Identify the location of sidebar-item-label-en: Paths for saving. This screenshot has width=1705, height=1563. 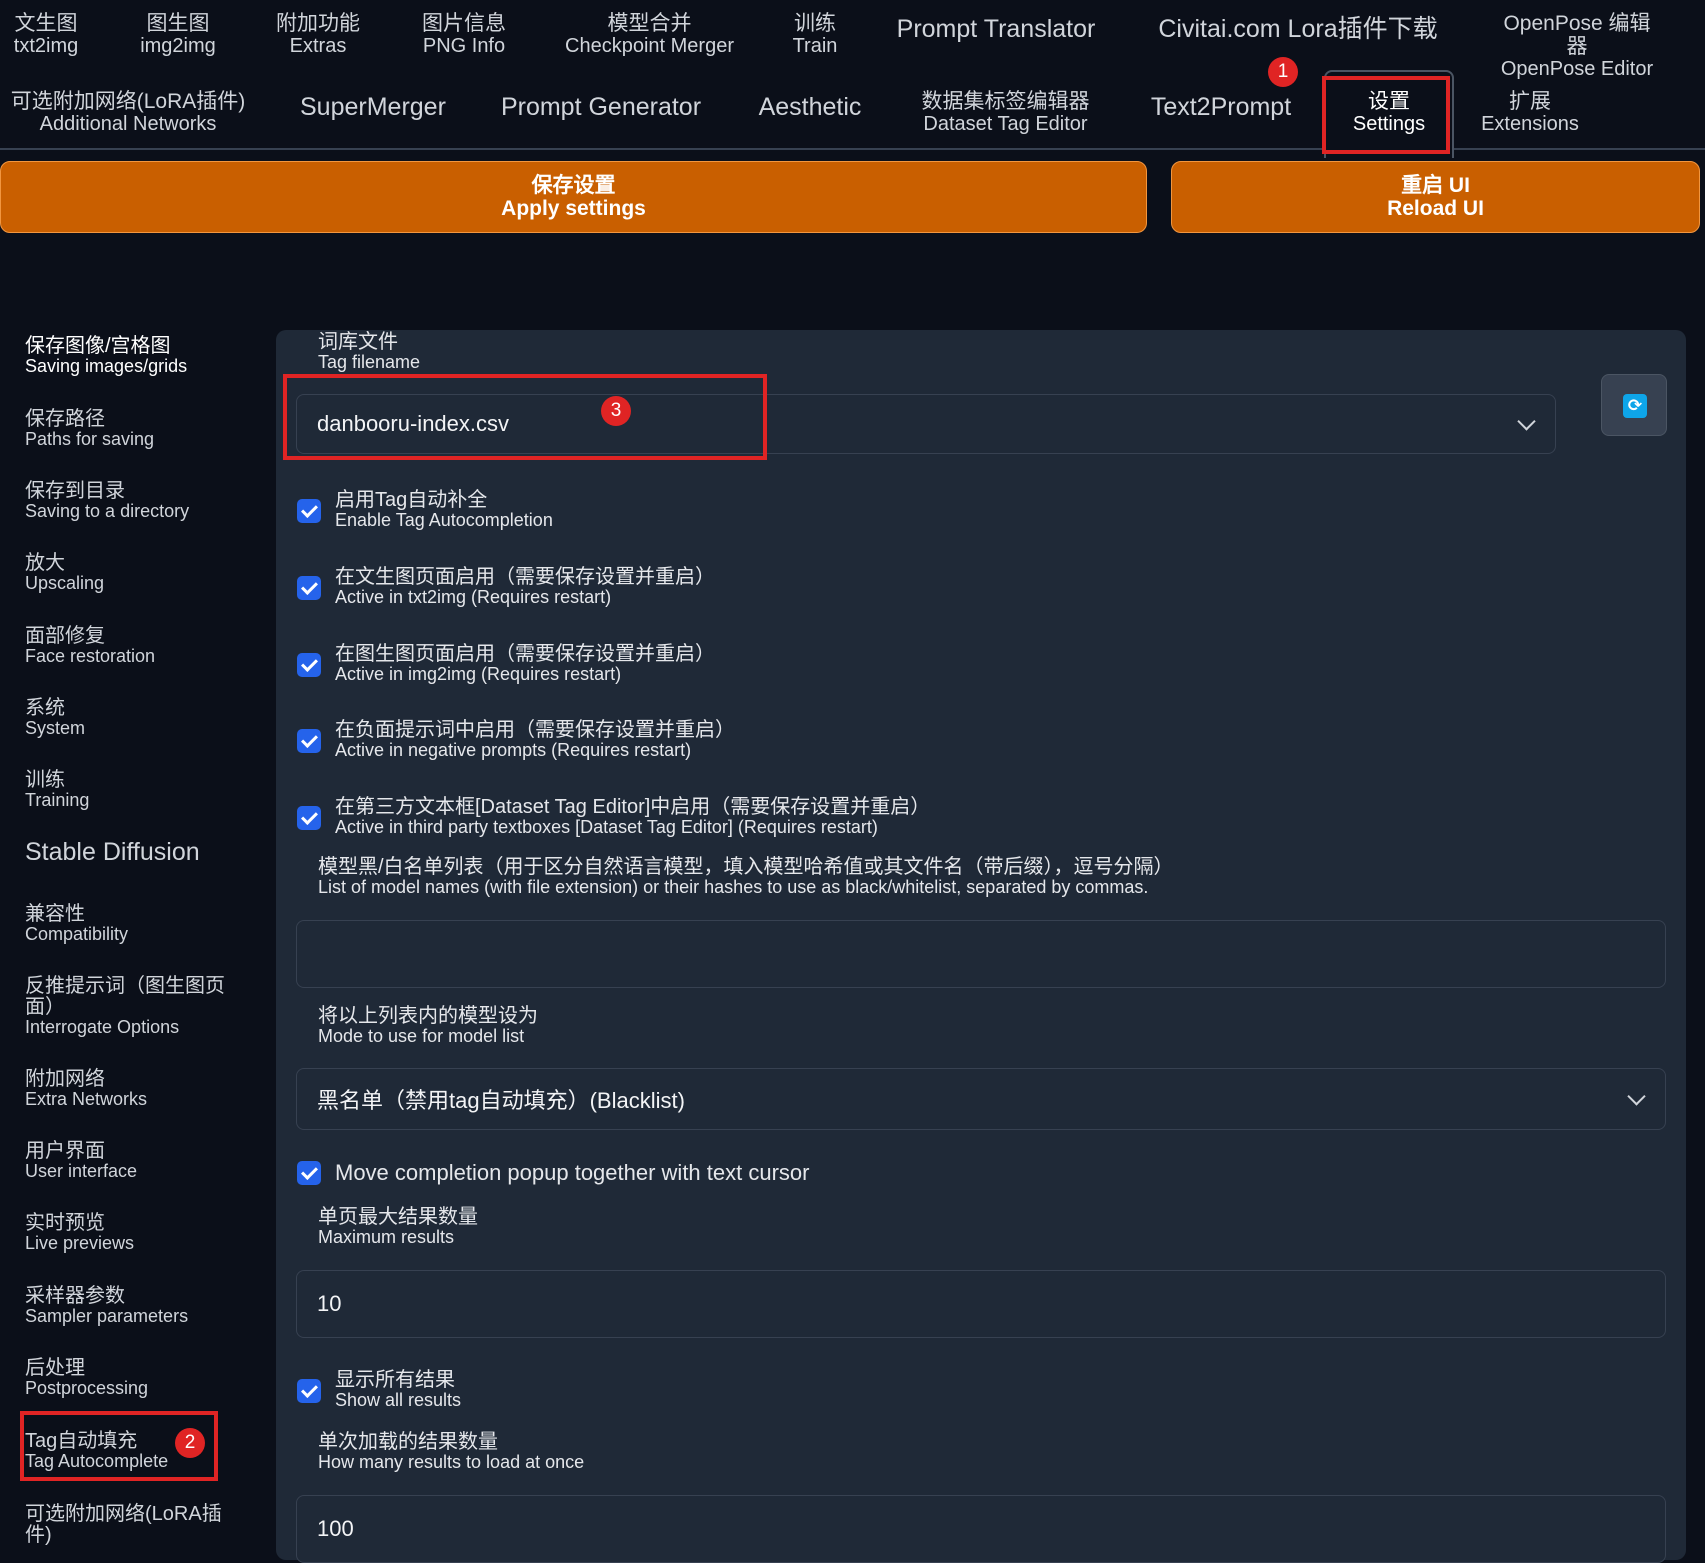
(90, 439).